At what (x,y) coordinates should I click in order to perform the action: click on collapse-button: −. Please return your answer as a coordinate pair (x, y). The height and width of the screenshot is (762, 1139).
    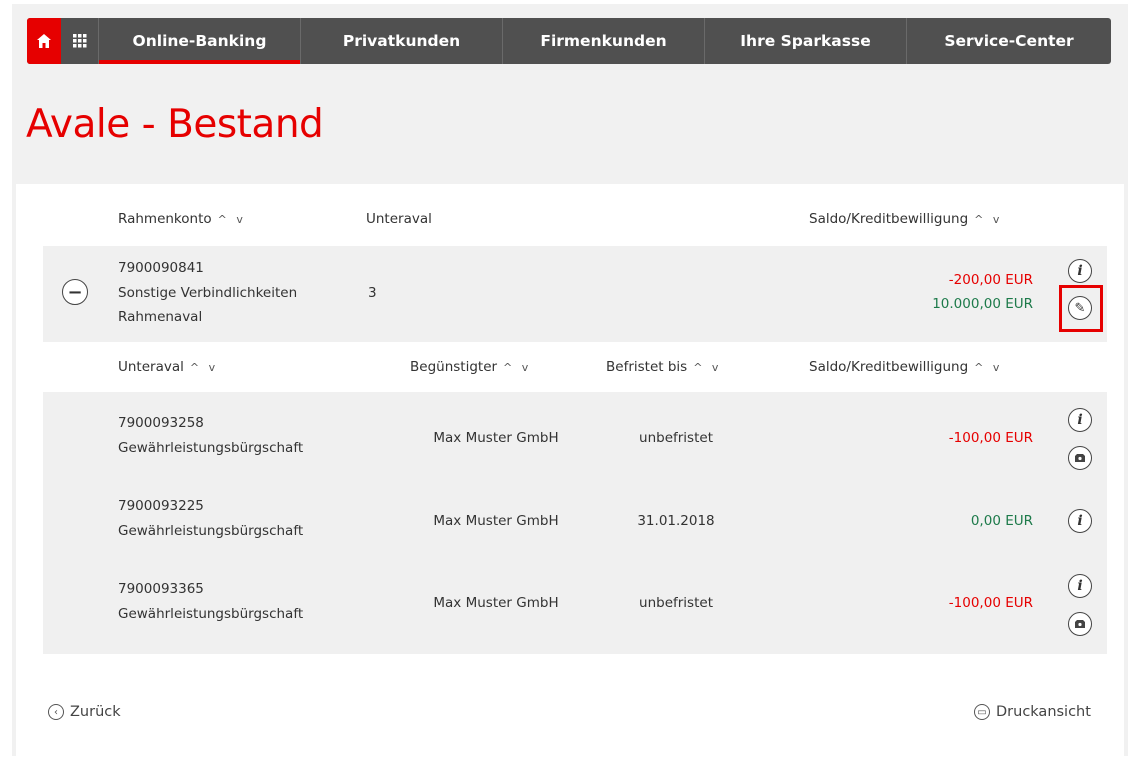
    Looking at the image, I should click on (75, 292).